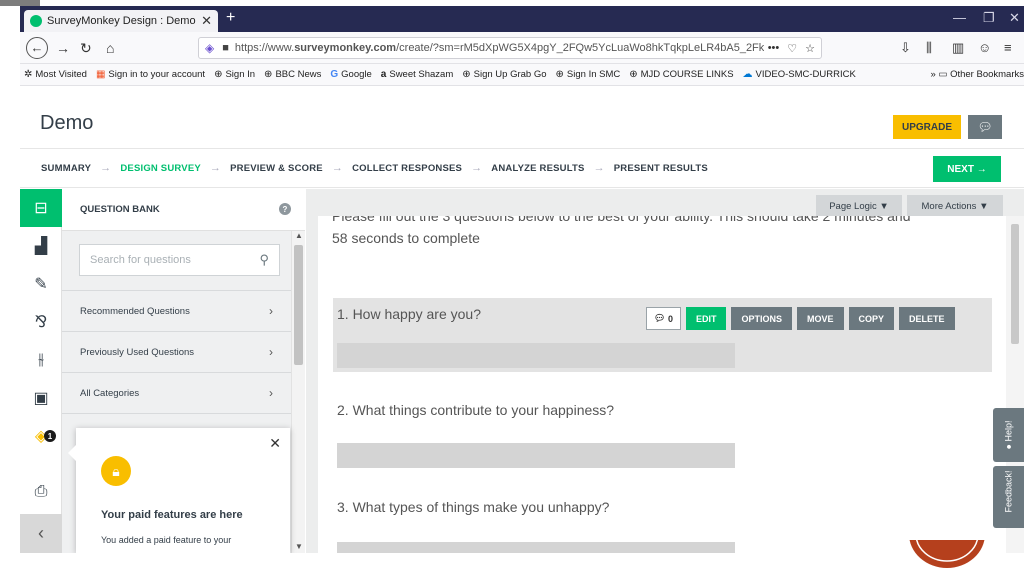 Image resolution: width=1024 pixels, height=580 pixels. Describe the element at coordinates (905, 48) in the screenshot. I see `download-icon: ⇩` at that location.